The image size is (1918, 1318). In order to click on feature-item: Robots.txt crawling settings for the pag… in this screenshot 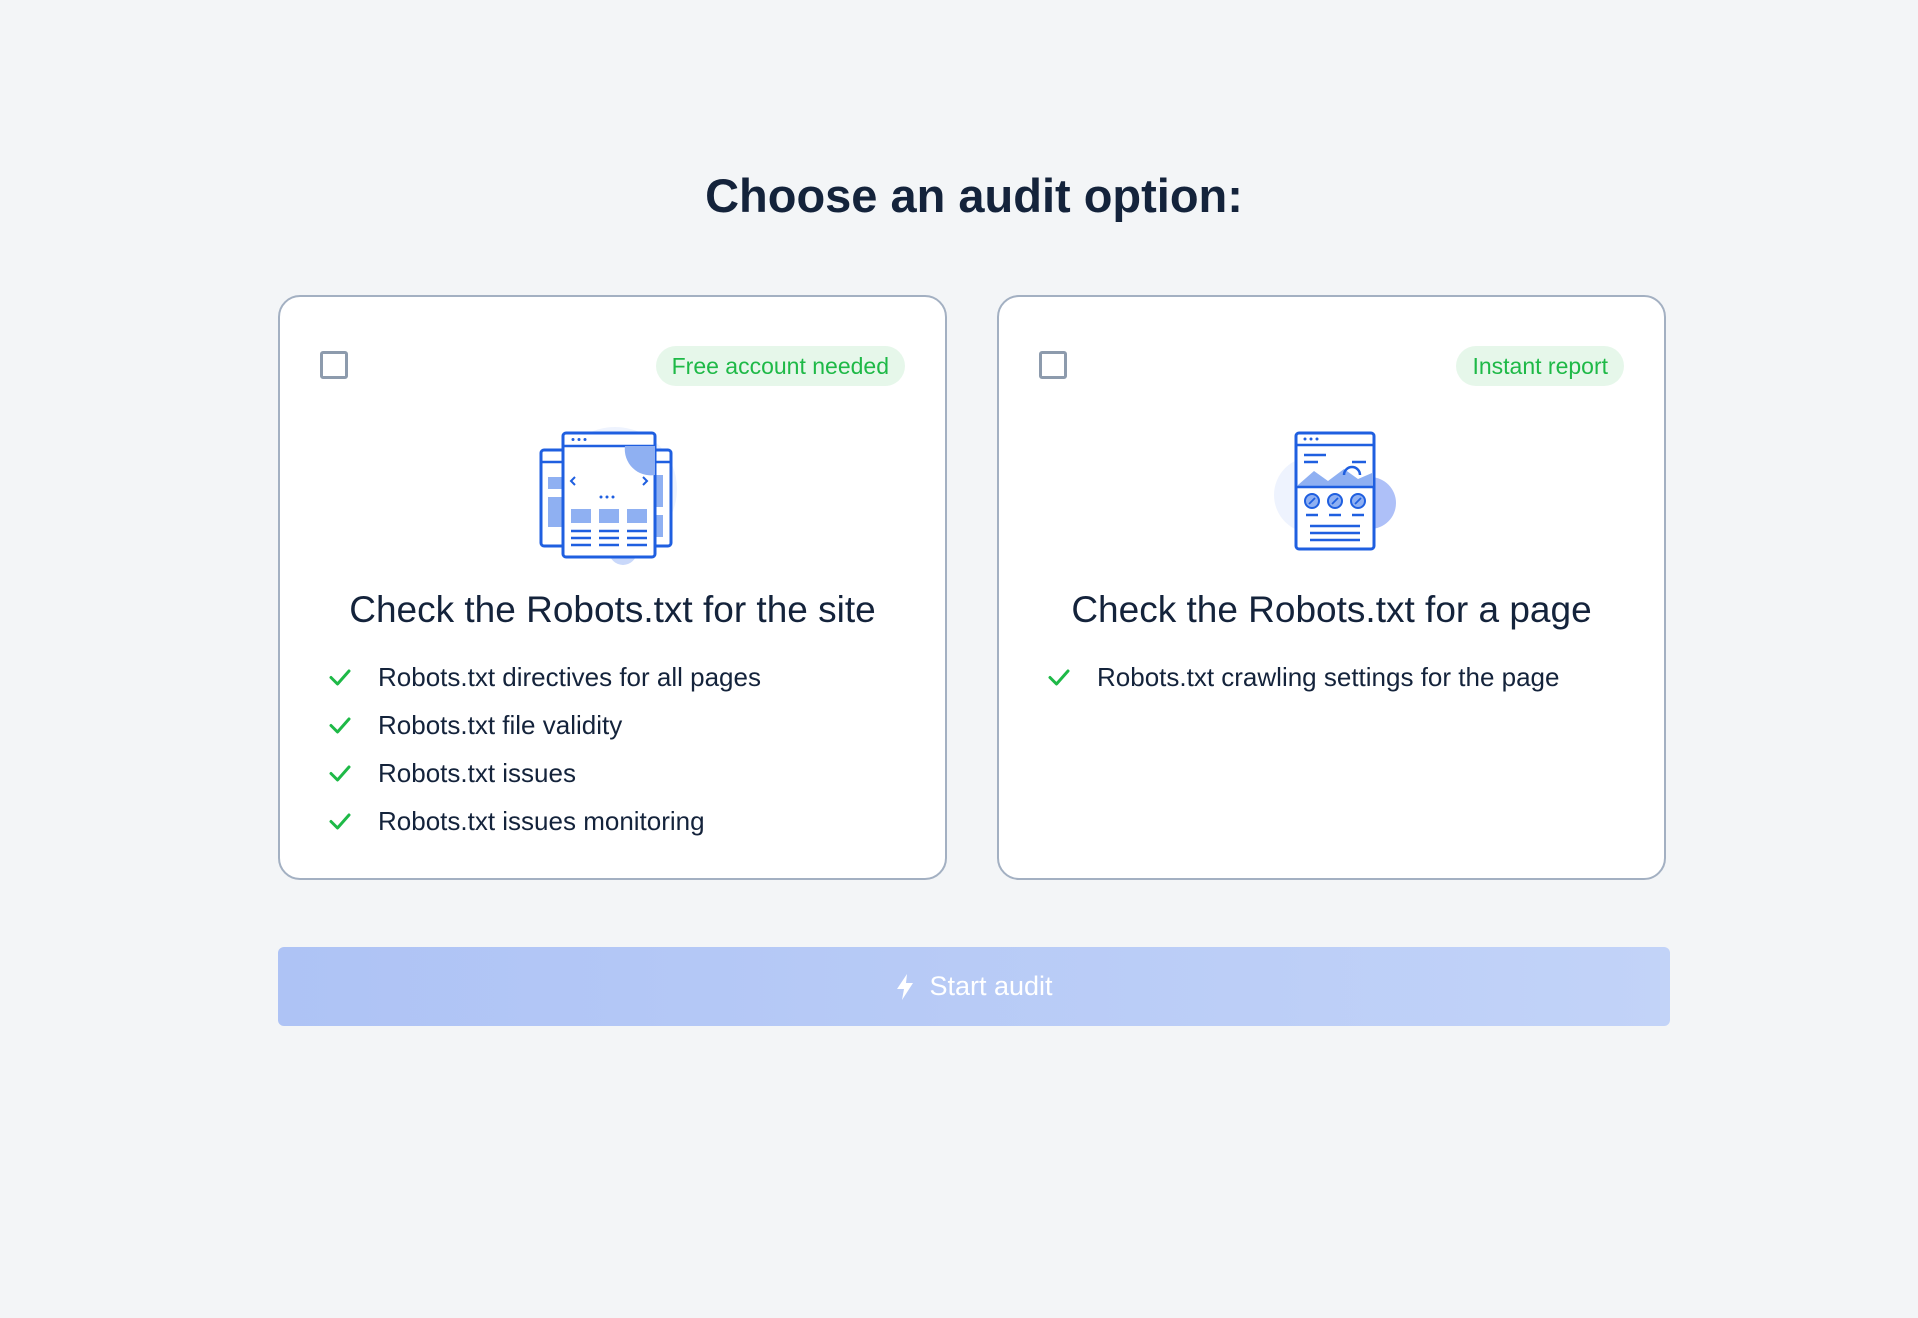, I will do `click(1303, 677)`.